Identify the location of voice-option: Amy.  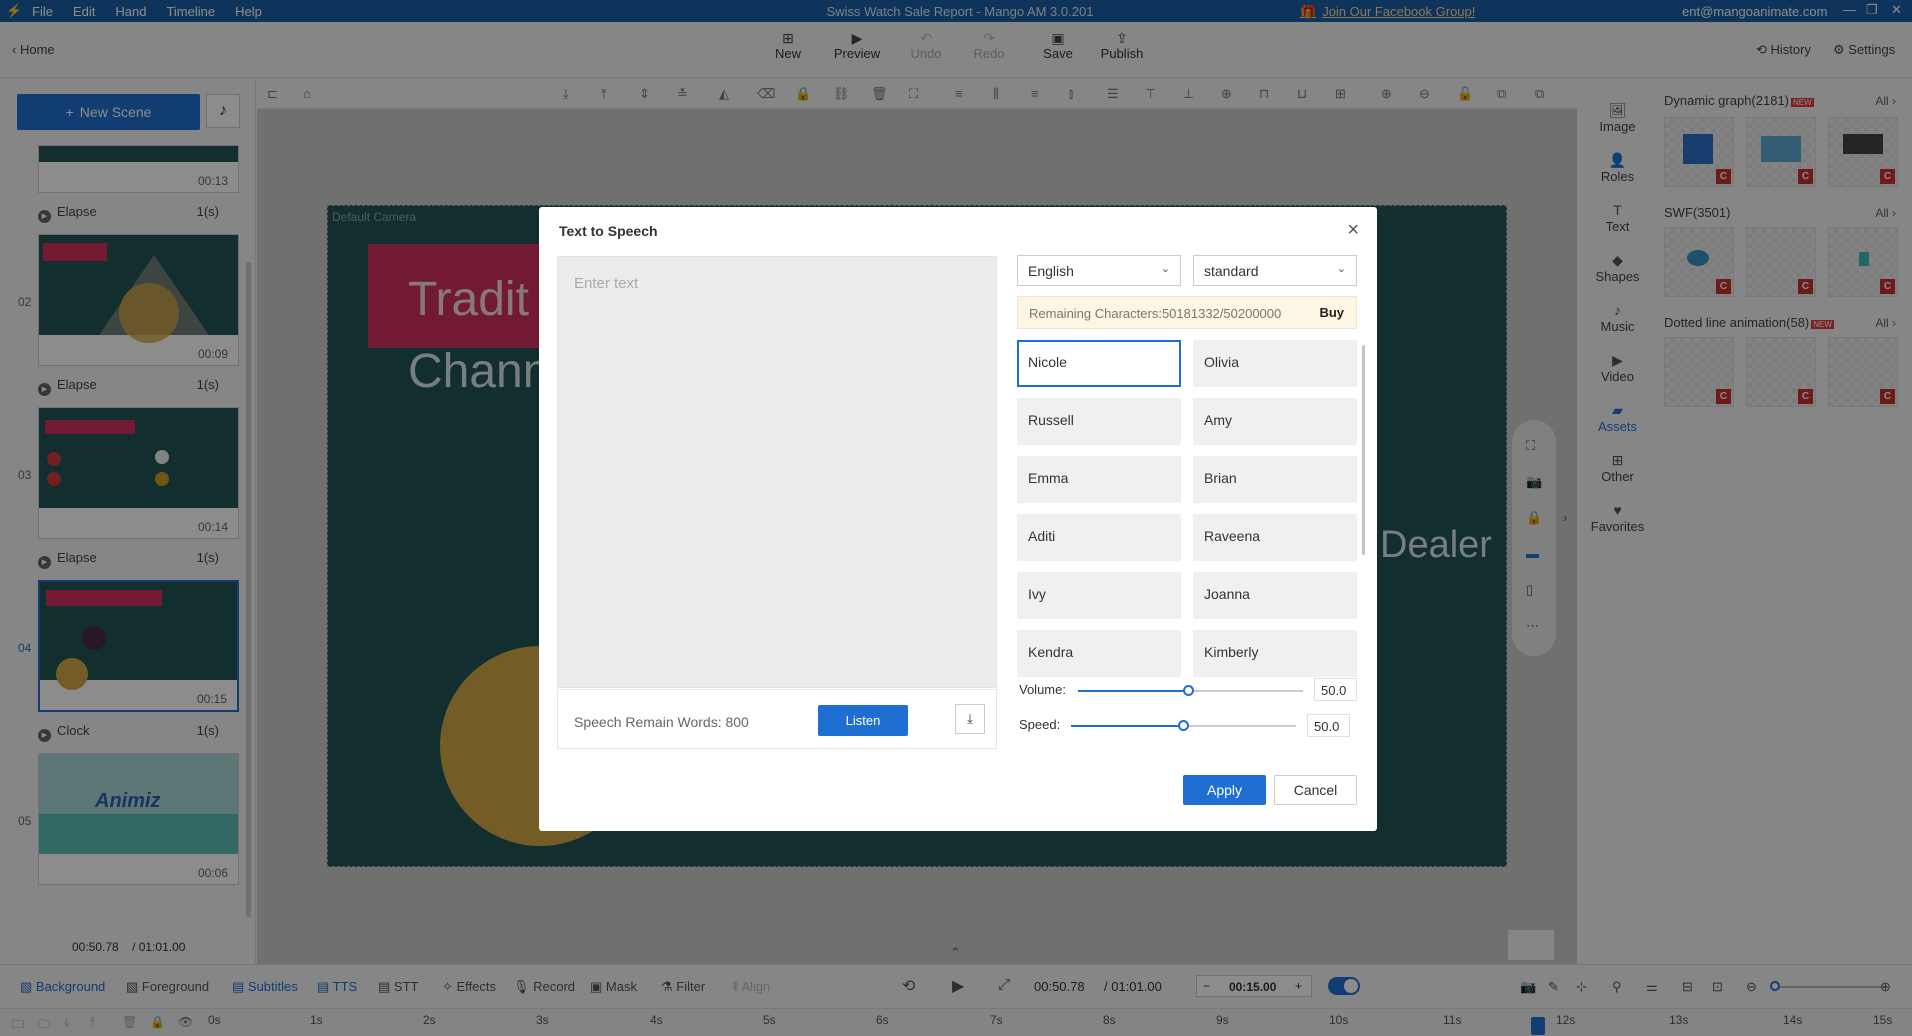
(1275, 421).